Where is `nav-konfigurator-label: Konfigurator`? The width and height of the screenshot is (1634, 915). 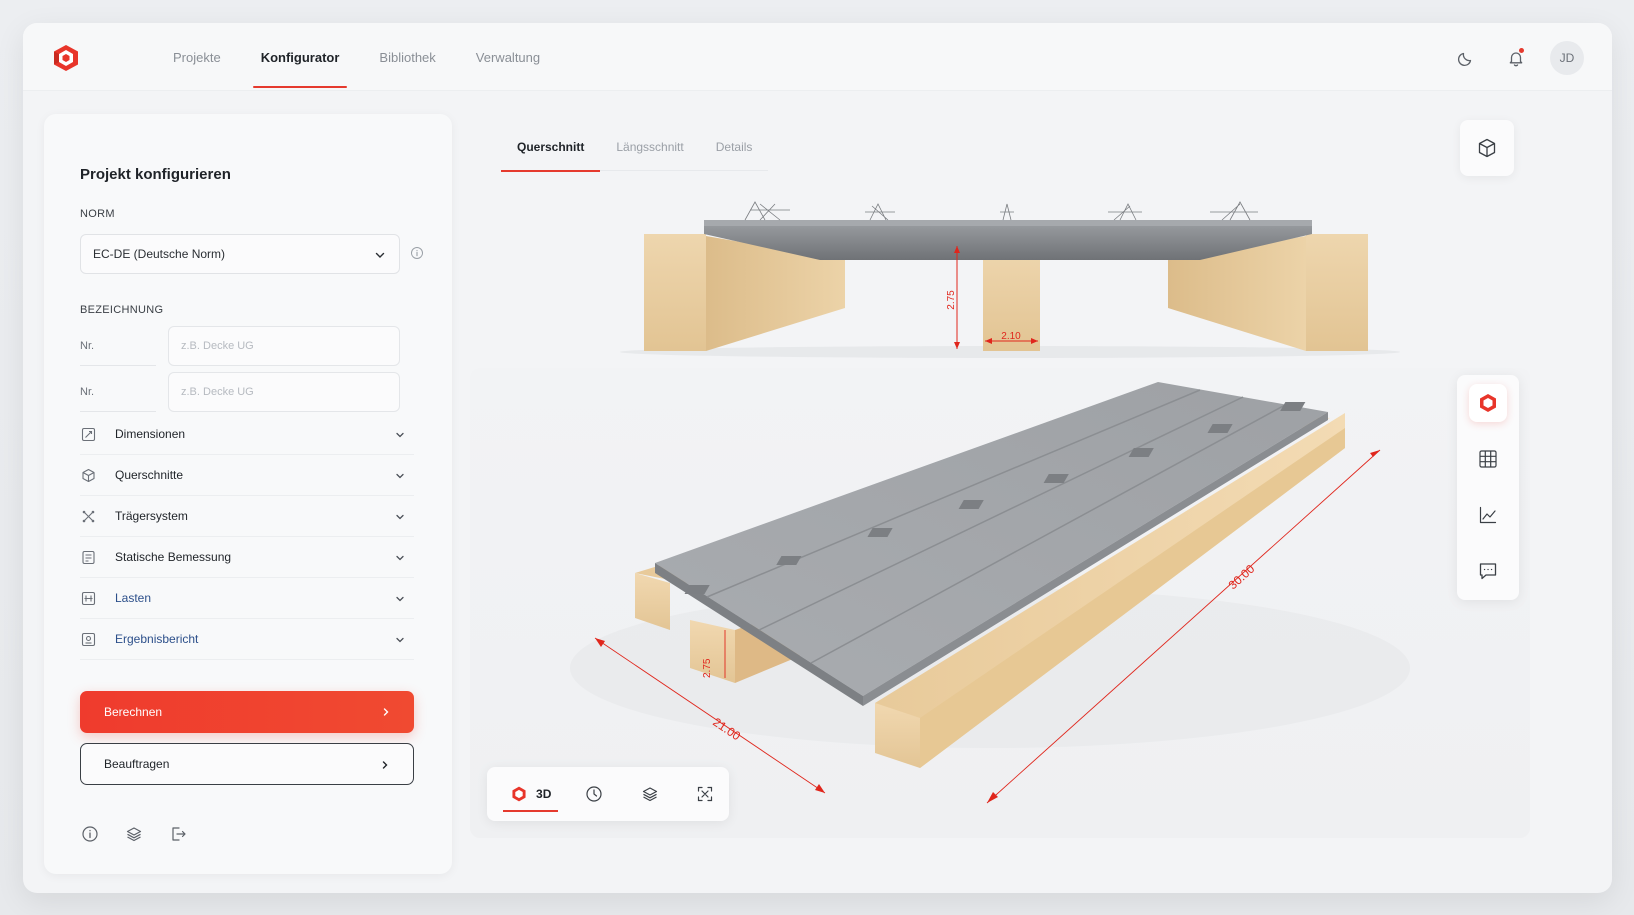 nav-konfigurator-label: Konfigurator is located at coordinates (300, 57).